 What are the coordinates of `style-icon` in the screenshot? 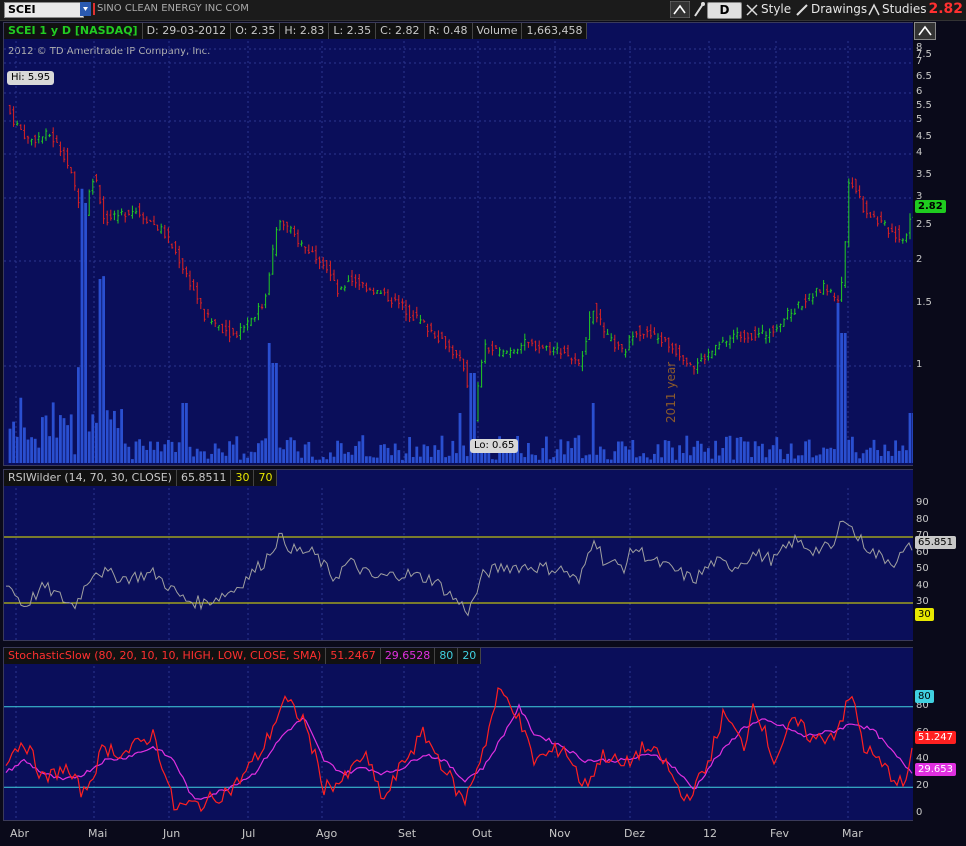 It's located at (752, 9).